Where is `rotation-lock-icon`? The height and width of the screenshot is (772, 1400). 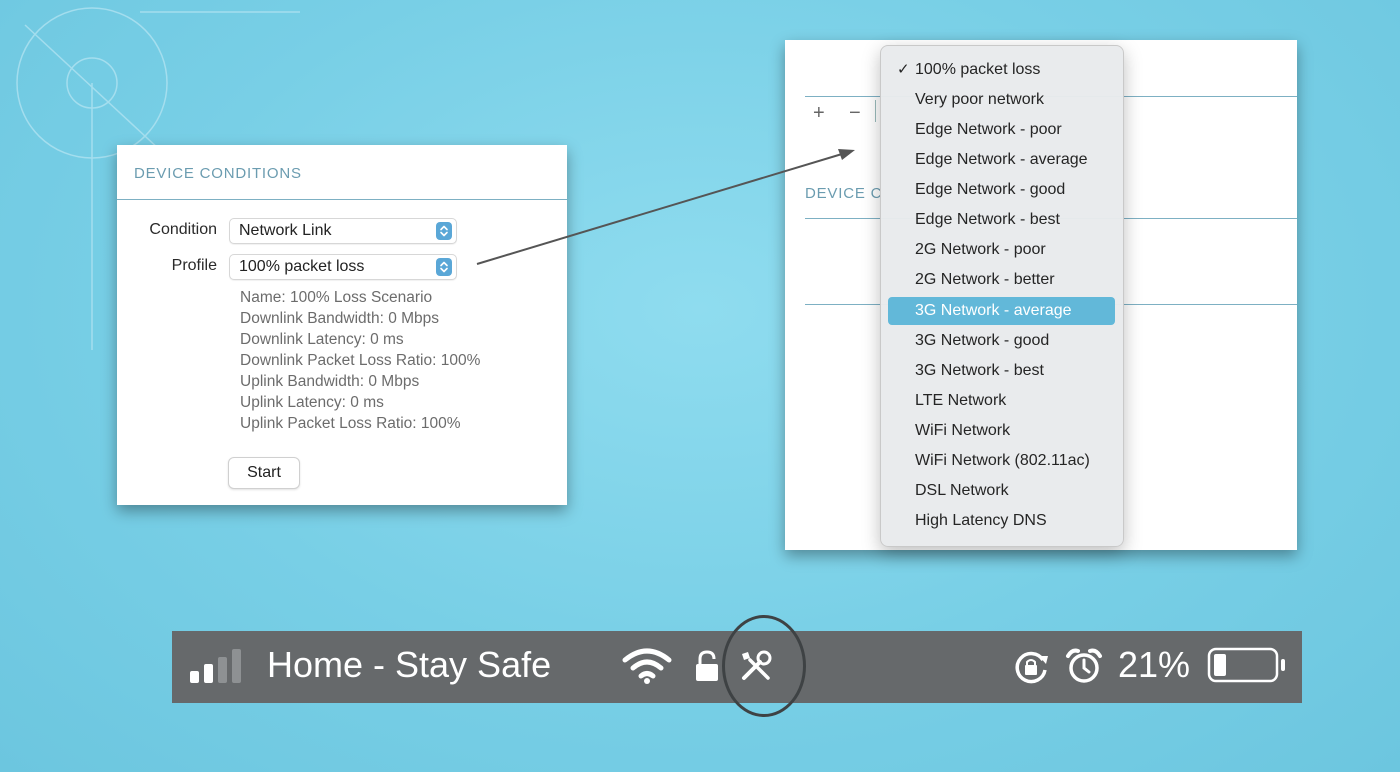
rotation-lock-icon is located at coordinates (1031, 667).